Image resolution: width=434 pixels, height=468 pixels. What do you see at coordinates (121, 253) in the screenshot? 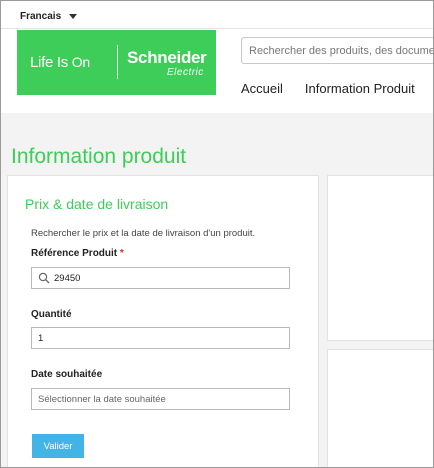
I see `required-marker: *` at bounding box center [121, 253].